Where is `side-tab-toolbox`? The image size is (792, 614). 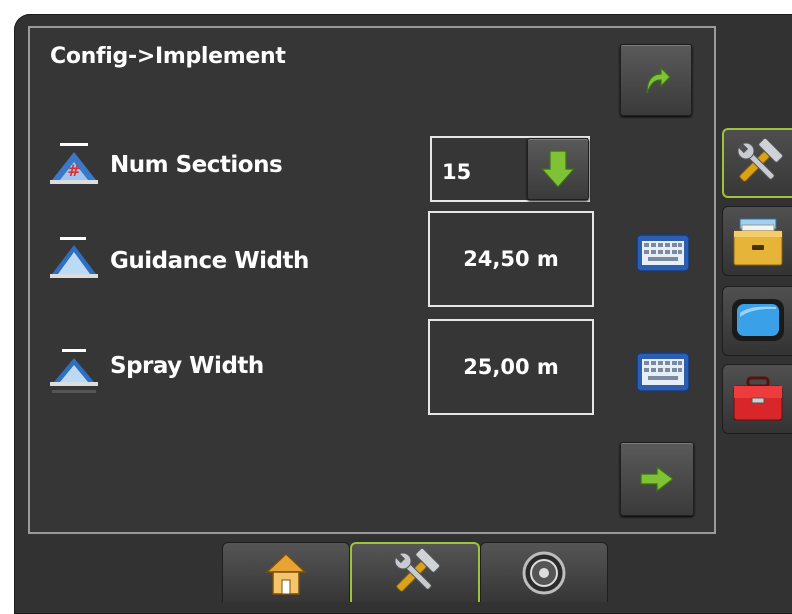 side-tab-toolbox is located at coordinates (757, 399).